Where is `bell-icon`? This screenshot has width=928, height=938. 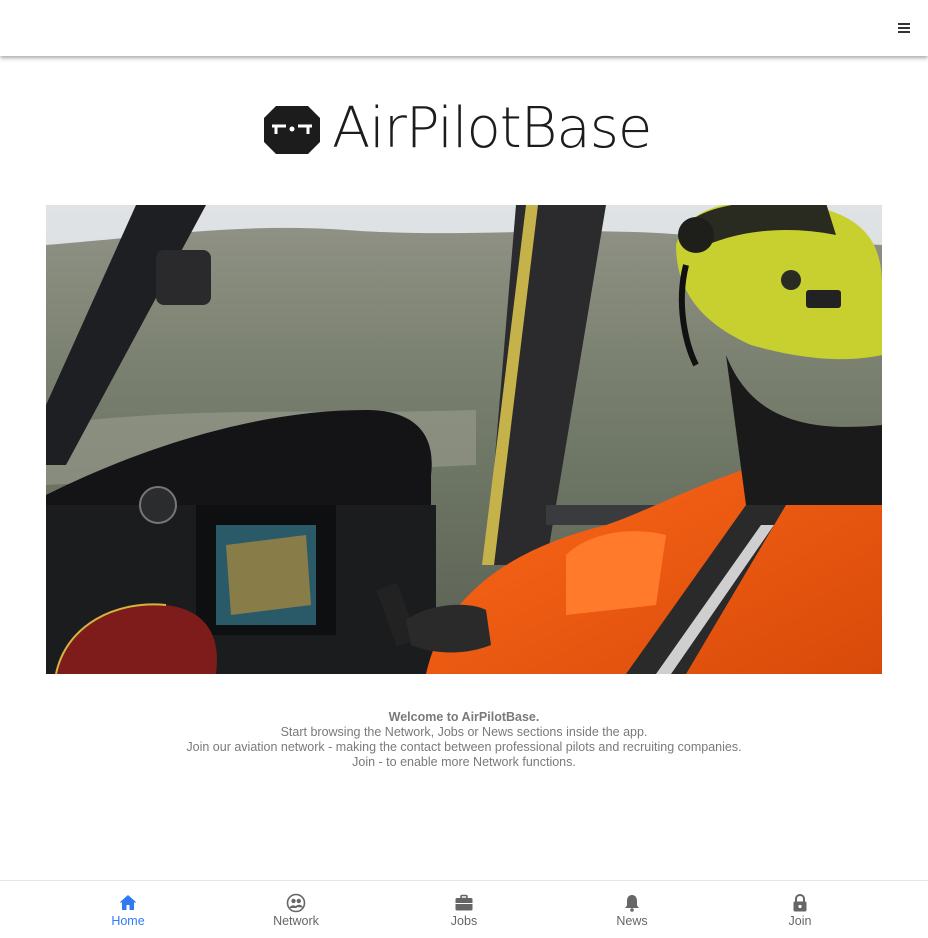 bell-icon is located at coordinates (632, 903).